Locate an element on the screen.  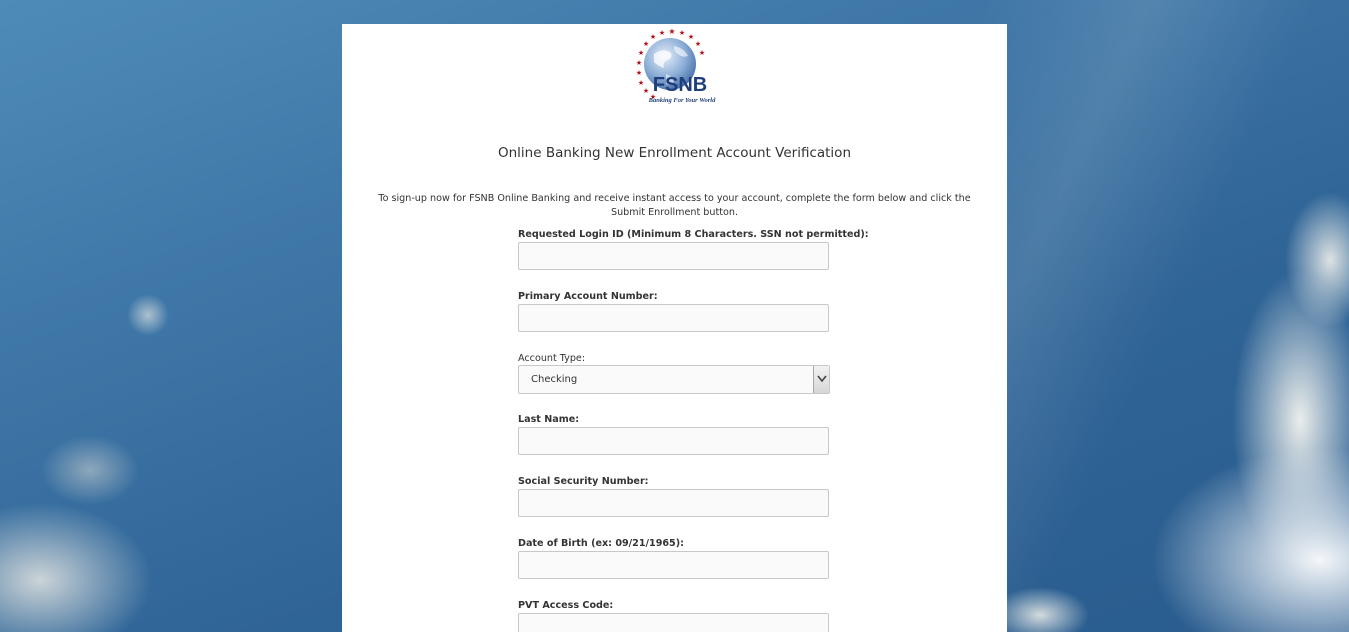
account-type-label: Account Type: is located at coordinates (552, 358).